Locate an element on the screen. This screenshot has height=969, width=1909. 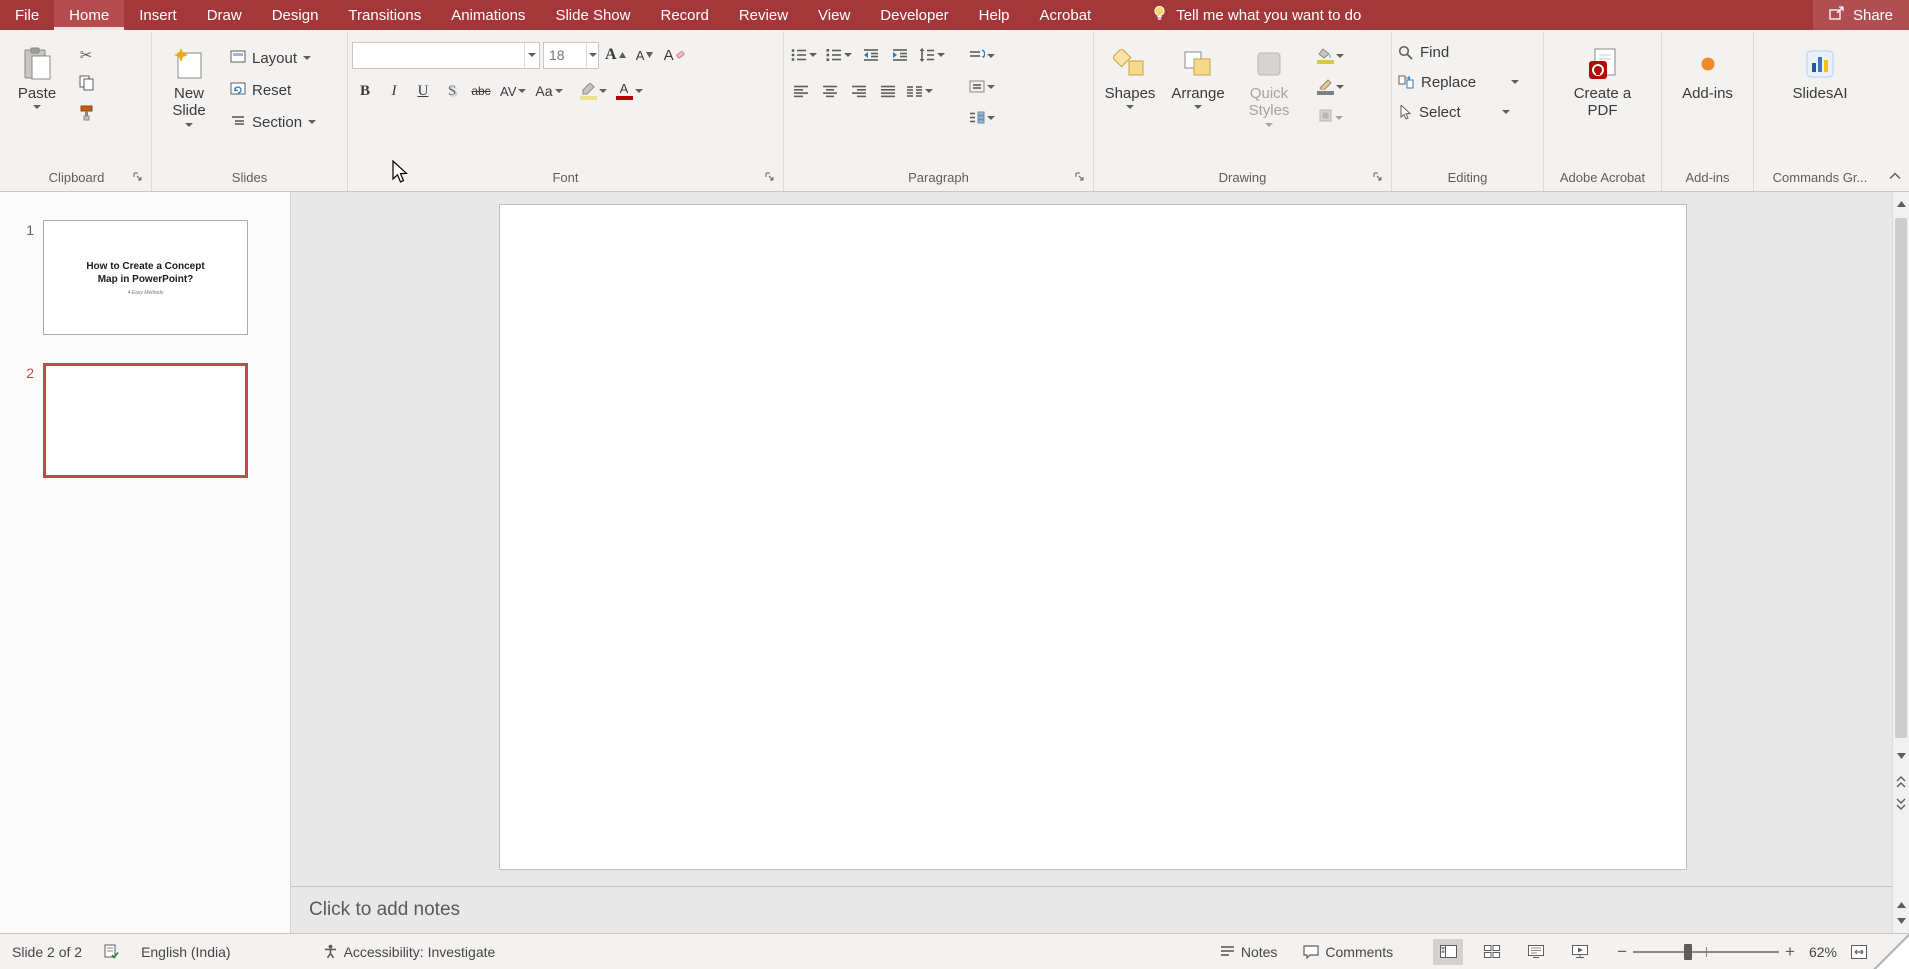
font-name-input is located at coordinates (439, 55).